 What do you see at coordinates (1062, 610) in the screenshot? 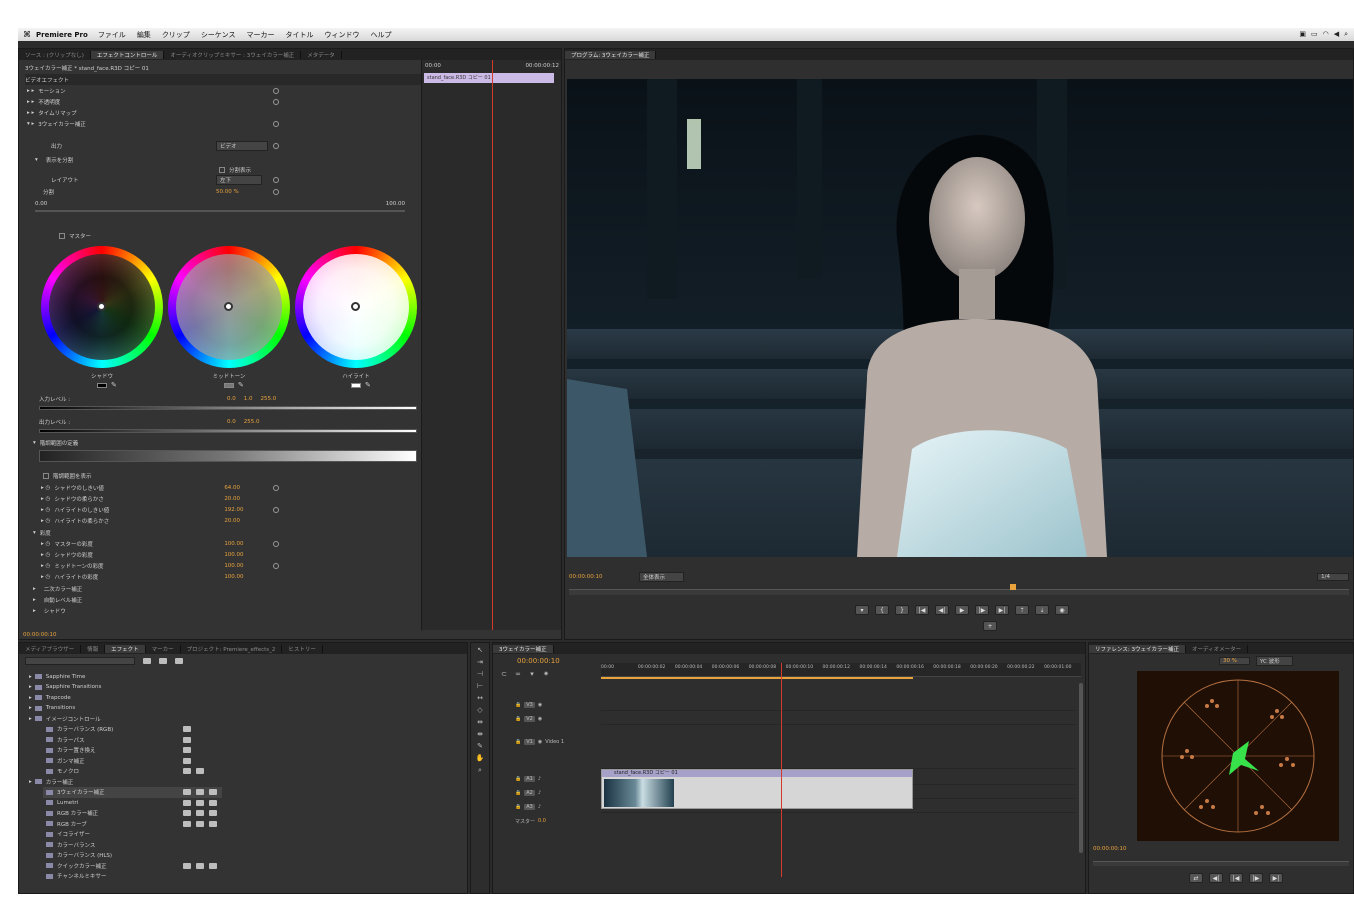
I see `export-frame-icon: ◉` at bounding box center [1062, 610].